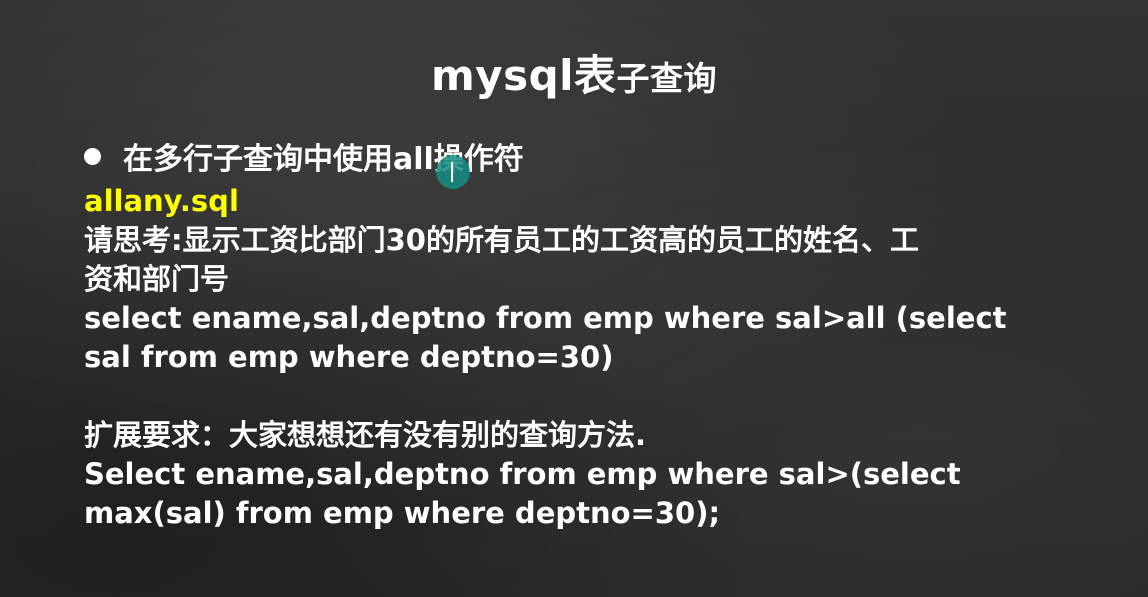  Describe the element at coordinates (161, 201) in the screenshot. I see `file-name: allany.sql` at that location.